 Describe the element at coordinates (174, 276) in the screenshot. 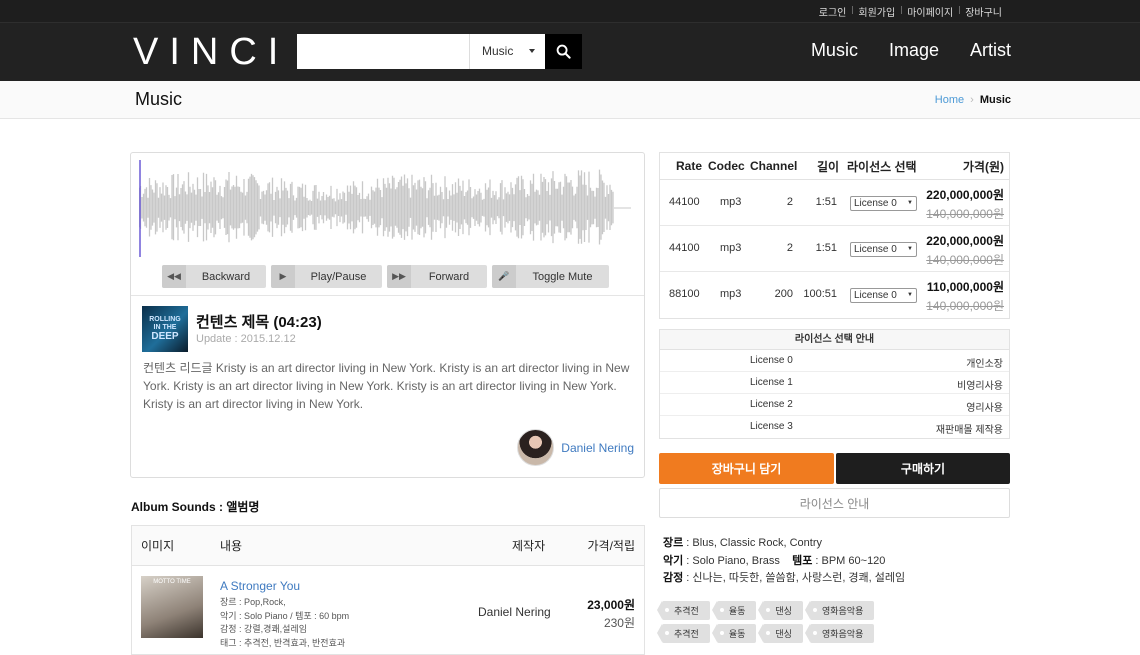

I see `backward-icon: ◀◀` at that location.